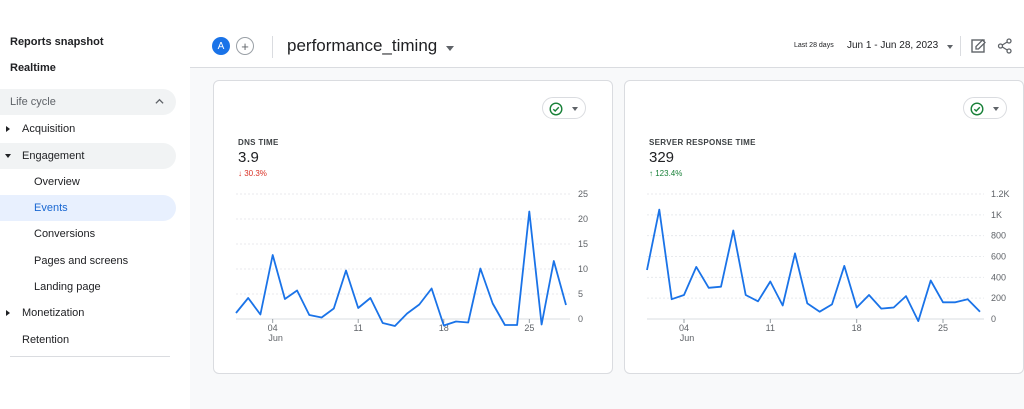 This screenshot has width=1024, height=409. I want to click on sidebar-item-retention: Retention, so click(45, 340).